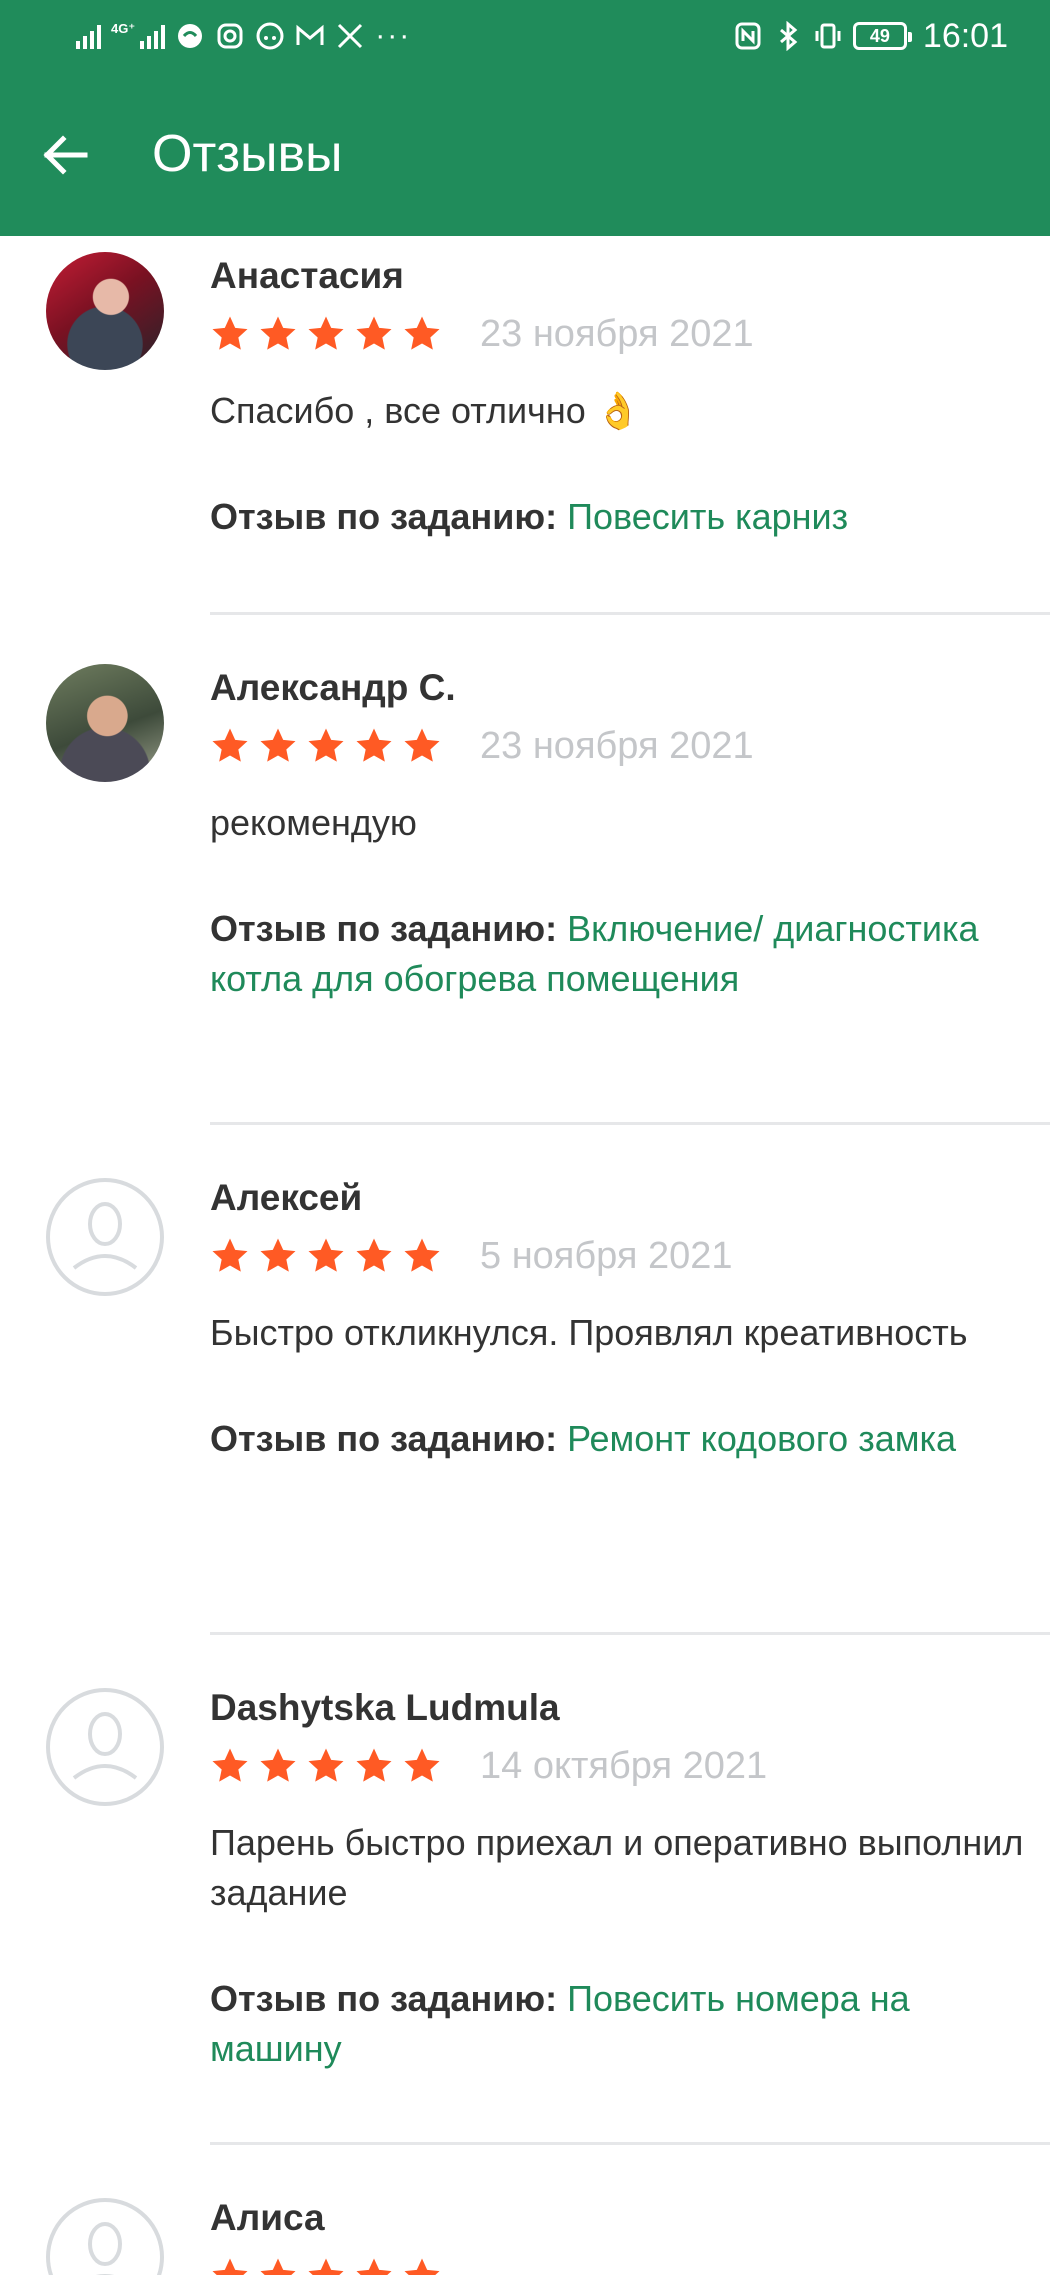 Image resolution: width=1050 pixels, height=2275 pixels. I want to click on back-button, so click(65, 155).